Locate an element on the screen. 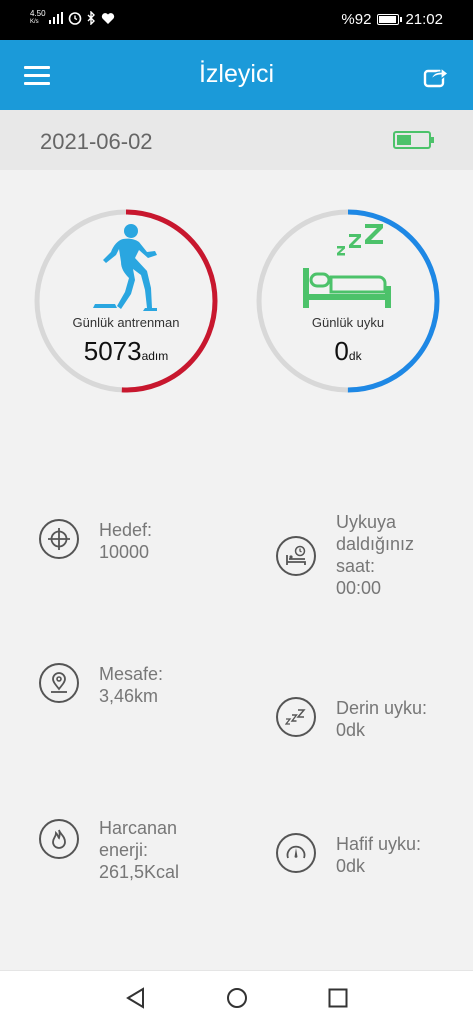 The height and width of the screenshot is (1024, 473). date-selector: 2021-06-02 is located at coordinates (96, 142).